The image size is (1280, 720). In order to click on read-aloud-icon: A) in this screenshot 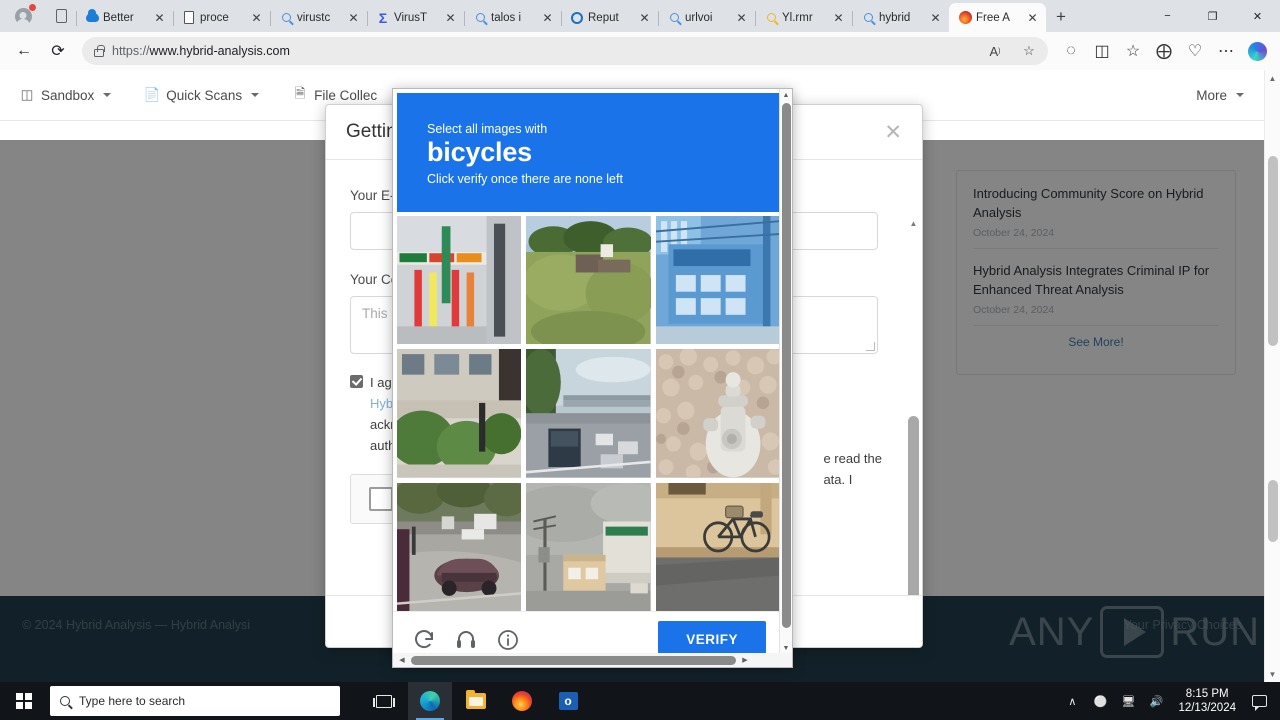, I will do `click(995, 51)`.